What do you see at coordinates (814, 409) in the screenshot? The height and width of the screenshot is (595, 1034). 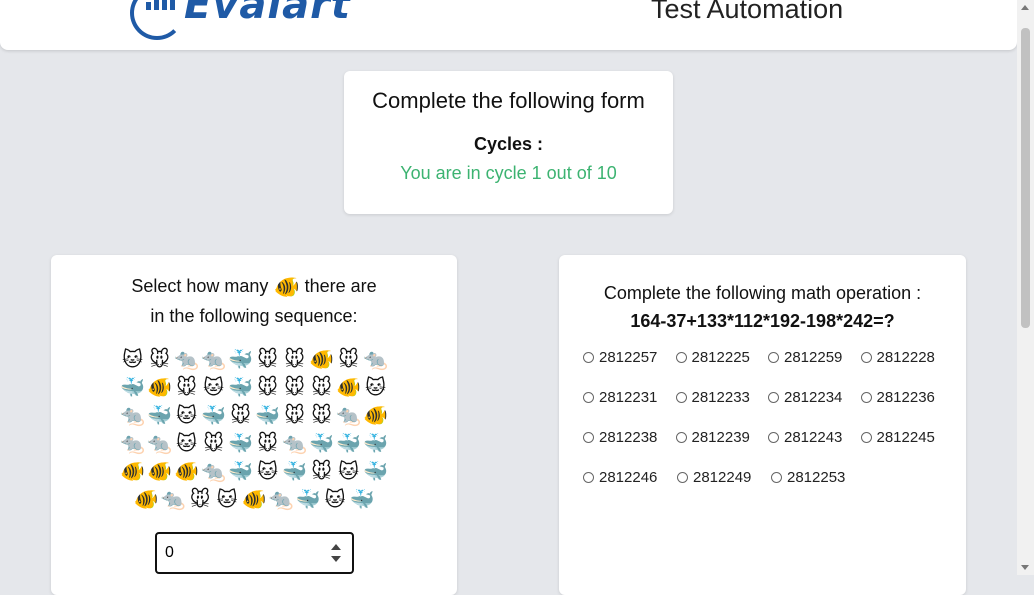 I see `answer-option: 2812234` at bounding box center [814, 409].